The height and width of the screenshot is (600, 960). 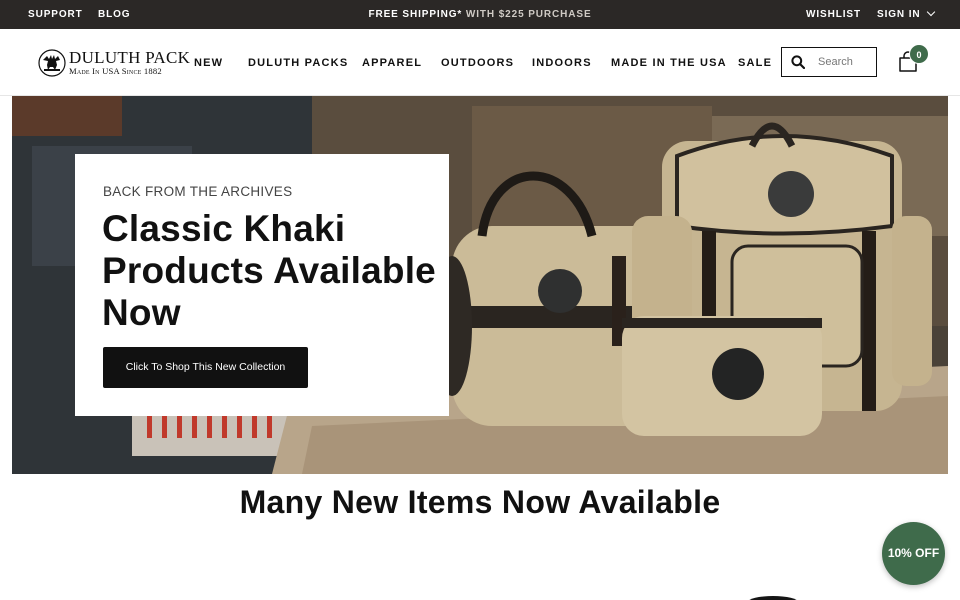 What do you see at coordinates (919, 54) in the screenshot?
I see `cart-count-badge: 0` at bounding box center [919, 54].